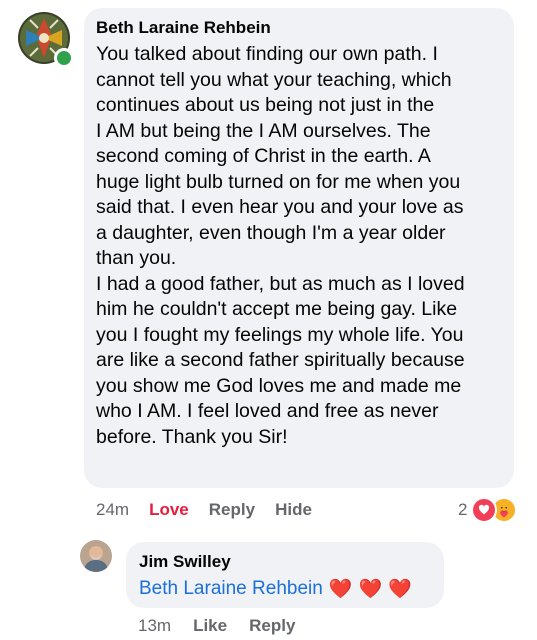 Image resolution: width=537 pixels, height=640 pixels. I want to click on like-button: Like, so click(210, 626).